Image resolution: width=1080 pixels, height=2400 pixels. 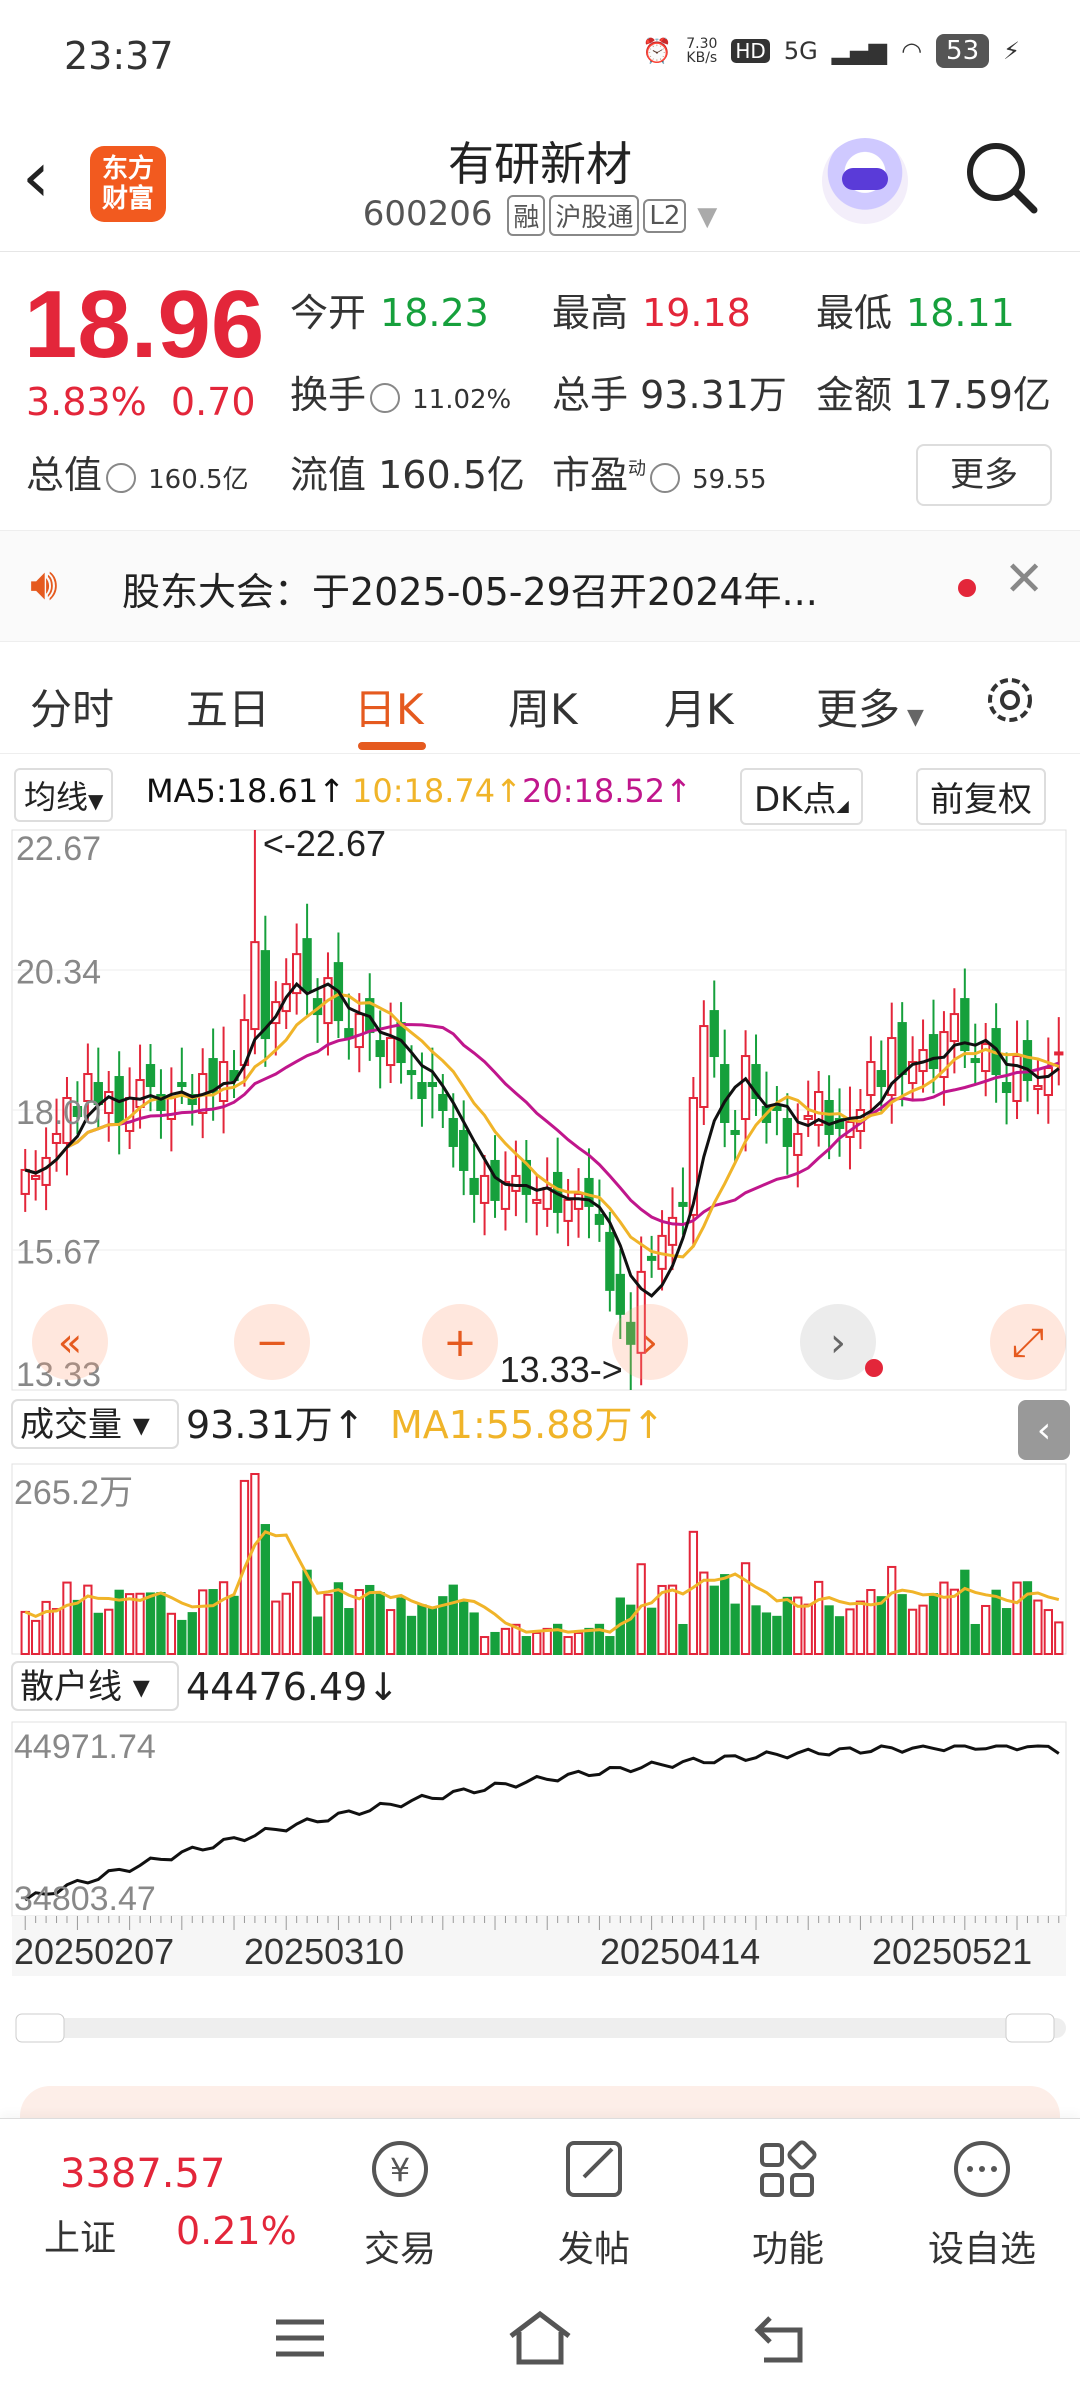 I want to click on chart-scrollbar, so click(x=540, y=2028).